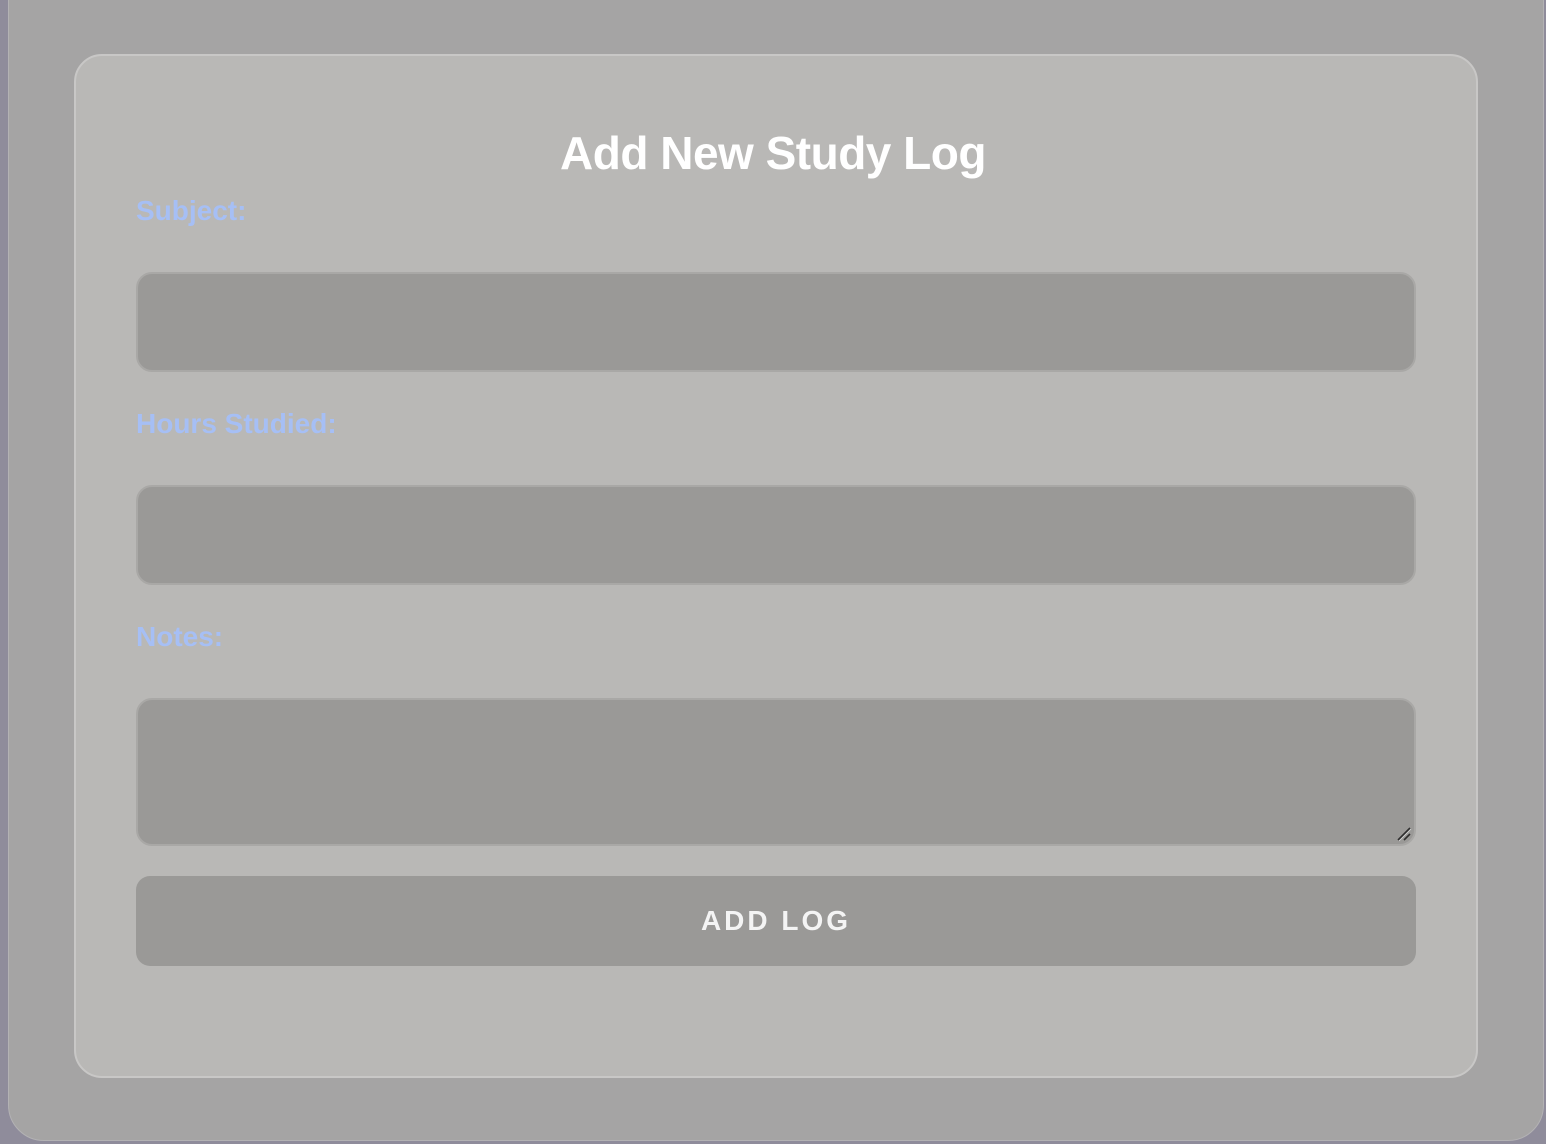 The height and width of the screenshot is (1144, 1546). Describe the element at coordinates (236, 423) in the screenshot. I see `hours-studied-label: Hours Studied:` at that location.